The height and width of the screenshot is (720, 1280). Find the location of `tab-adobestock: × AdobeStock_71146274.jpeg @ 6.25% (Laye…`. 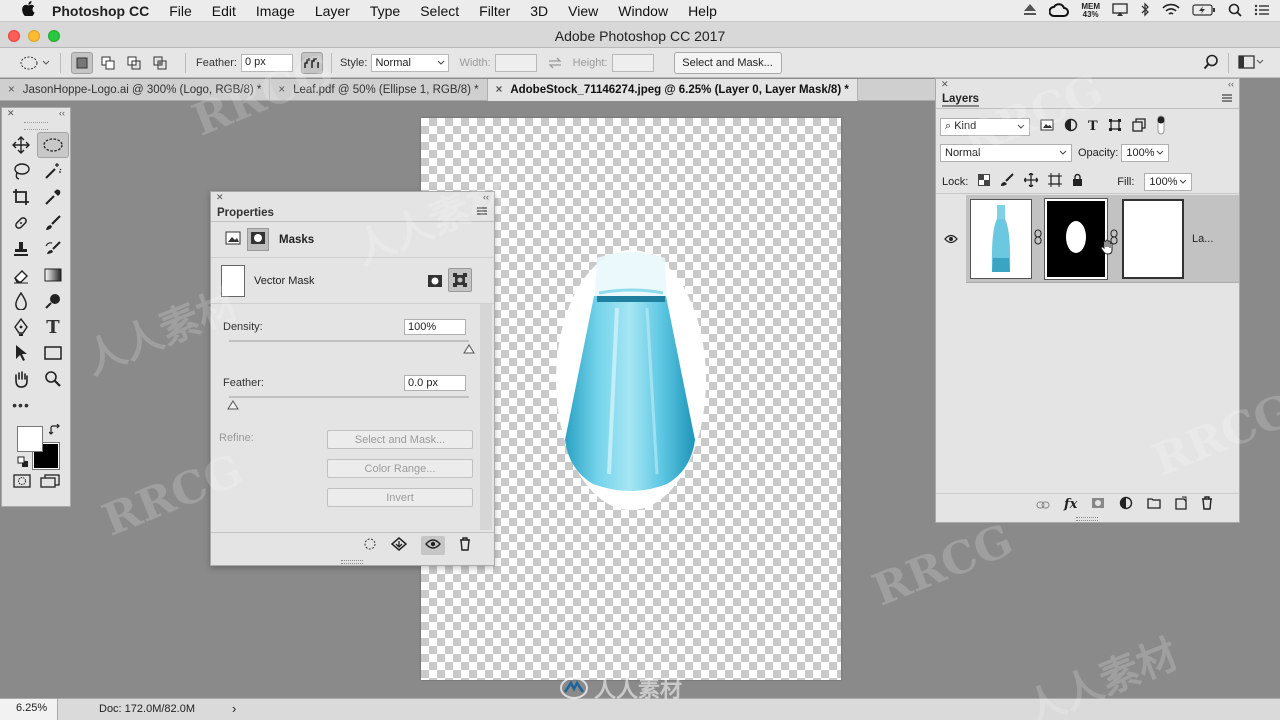

tab-adobestock: × AdobeStock_71146274.jpeg @ 6.25% (Laye… is located at coordinates (672, 90).